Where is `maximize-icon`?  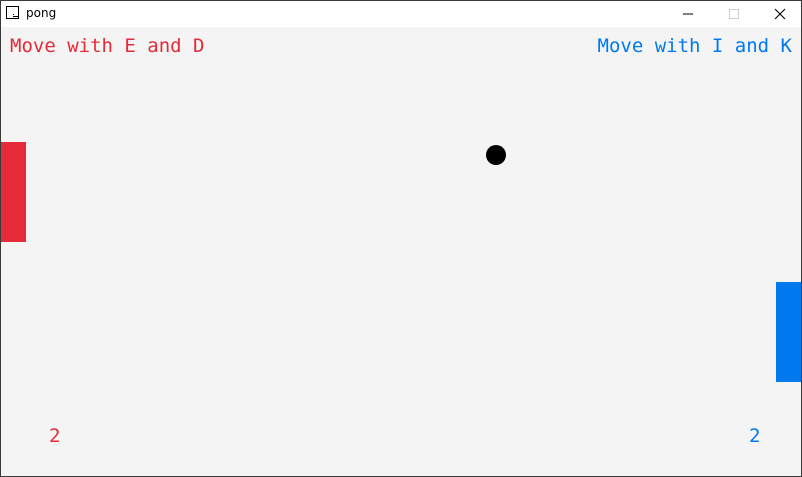
maximize-icon is located at coordinates (734, 14).